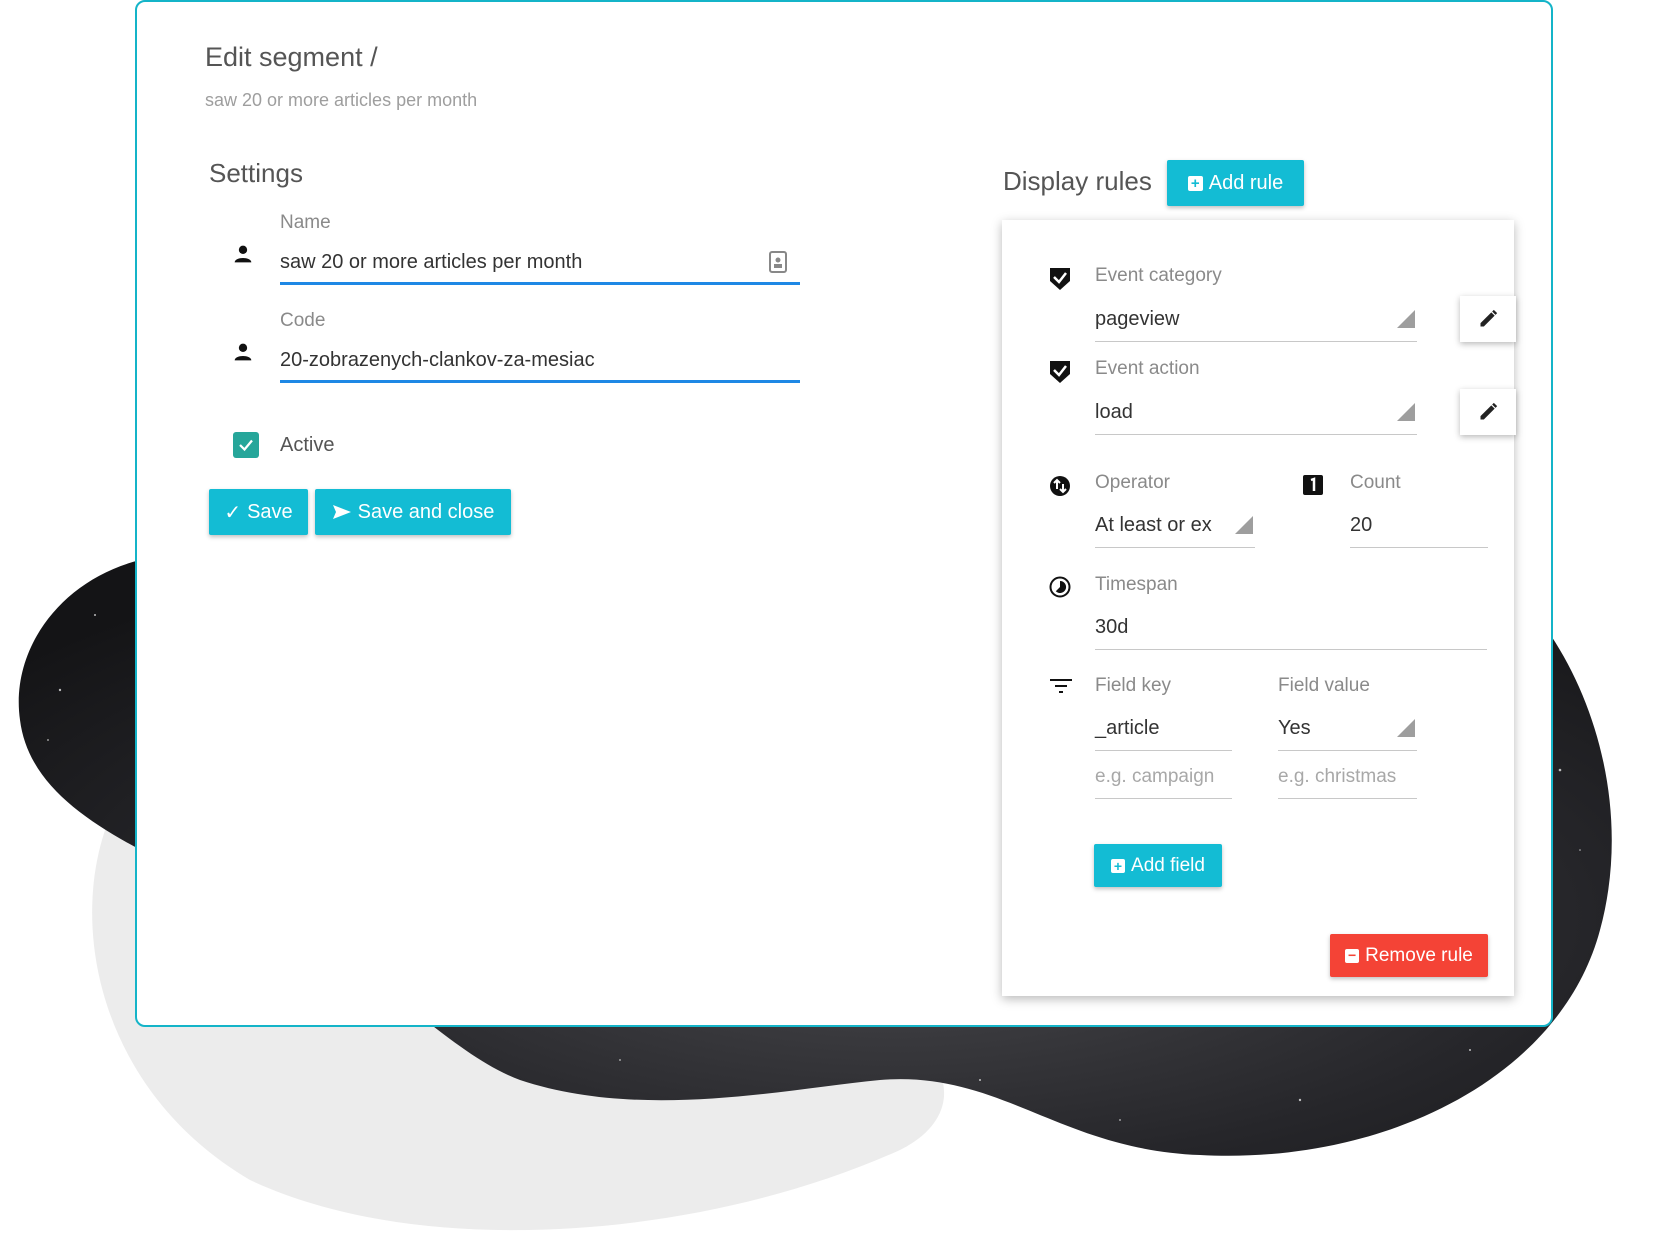 This screenshot has height=1258, width=1656. Describe the element at coordinates (1133, 685) in the screenshot. I see `field-key-label: Field key` at that location.